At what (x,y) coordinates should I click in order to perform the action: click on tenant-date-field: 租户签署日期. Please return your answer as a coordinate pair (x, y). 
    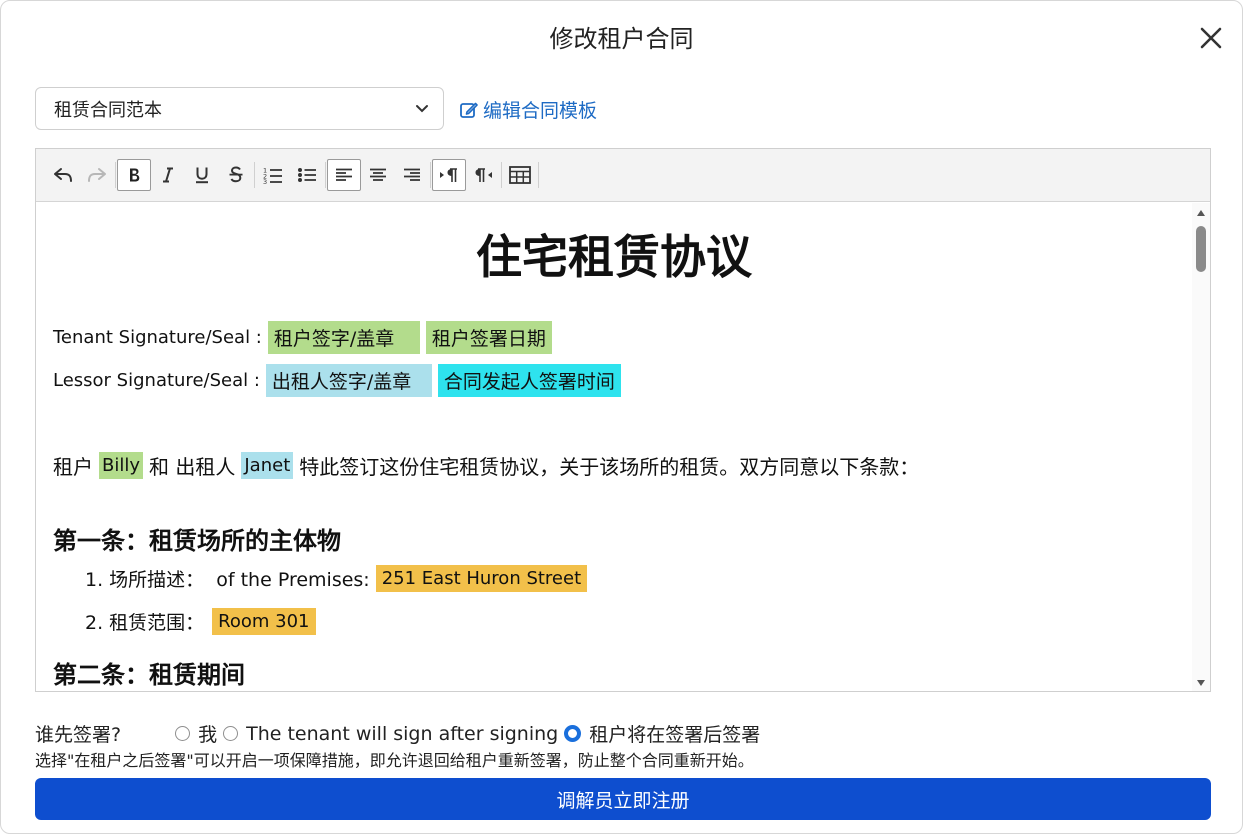
    Looking at the image, I should click on (488, 337).